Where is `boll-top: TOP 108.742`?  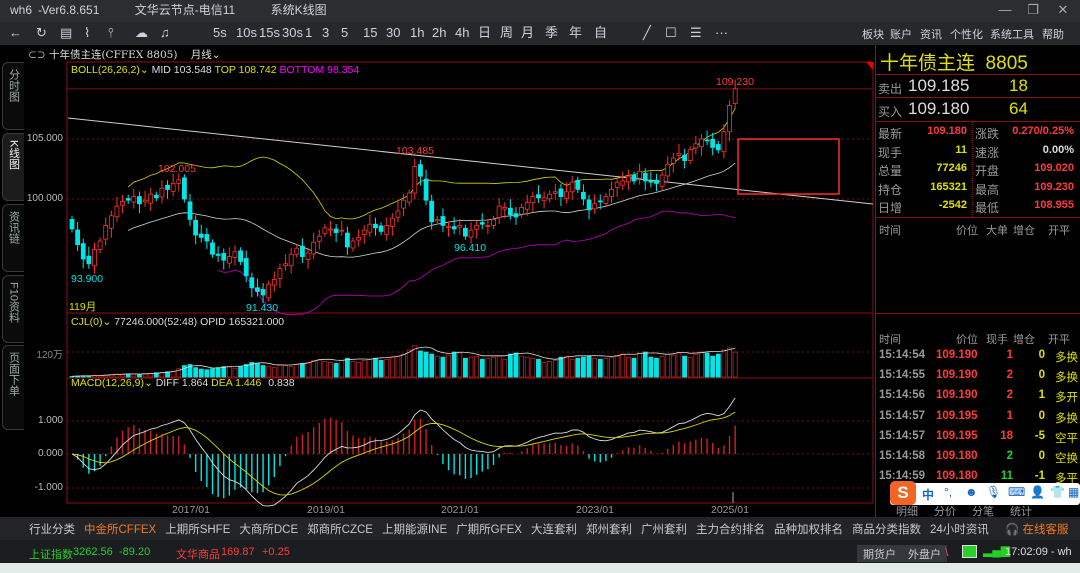
boll-top: TOP 108.742 is located at coordinates (245, 70).